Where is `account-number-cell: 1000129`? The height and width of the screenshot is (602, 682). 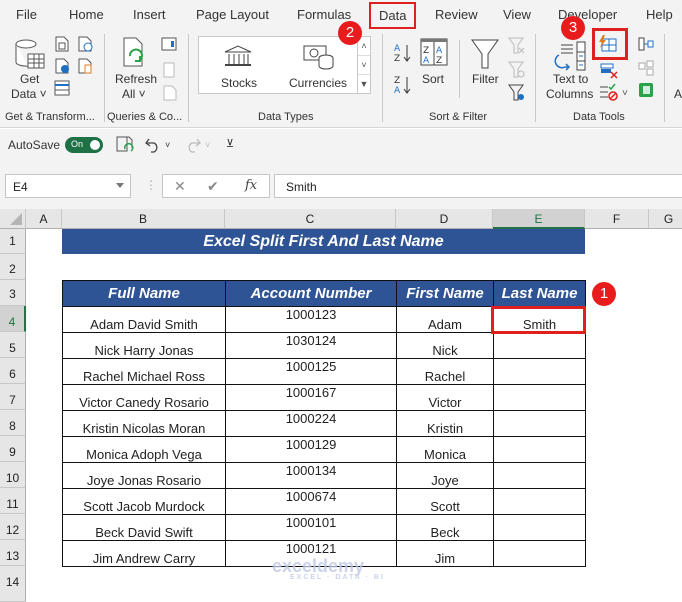
account-number-cell: 1000129 is located at coordinates (311, 449).